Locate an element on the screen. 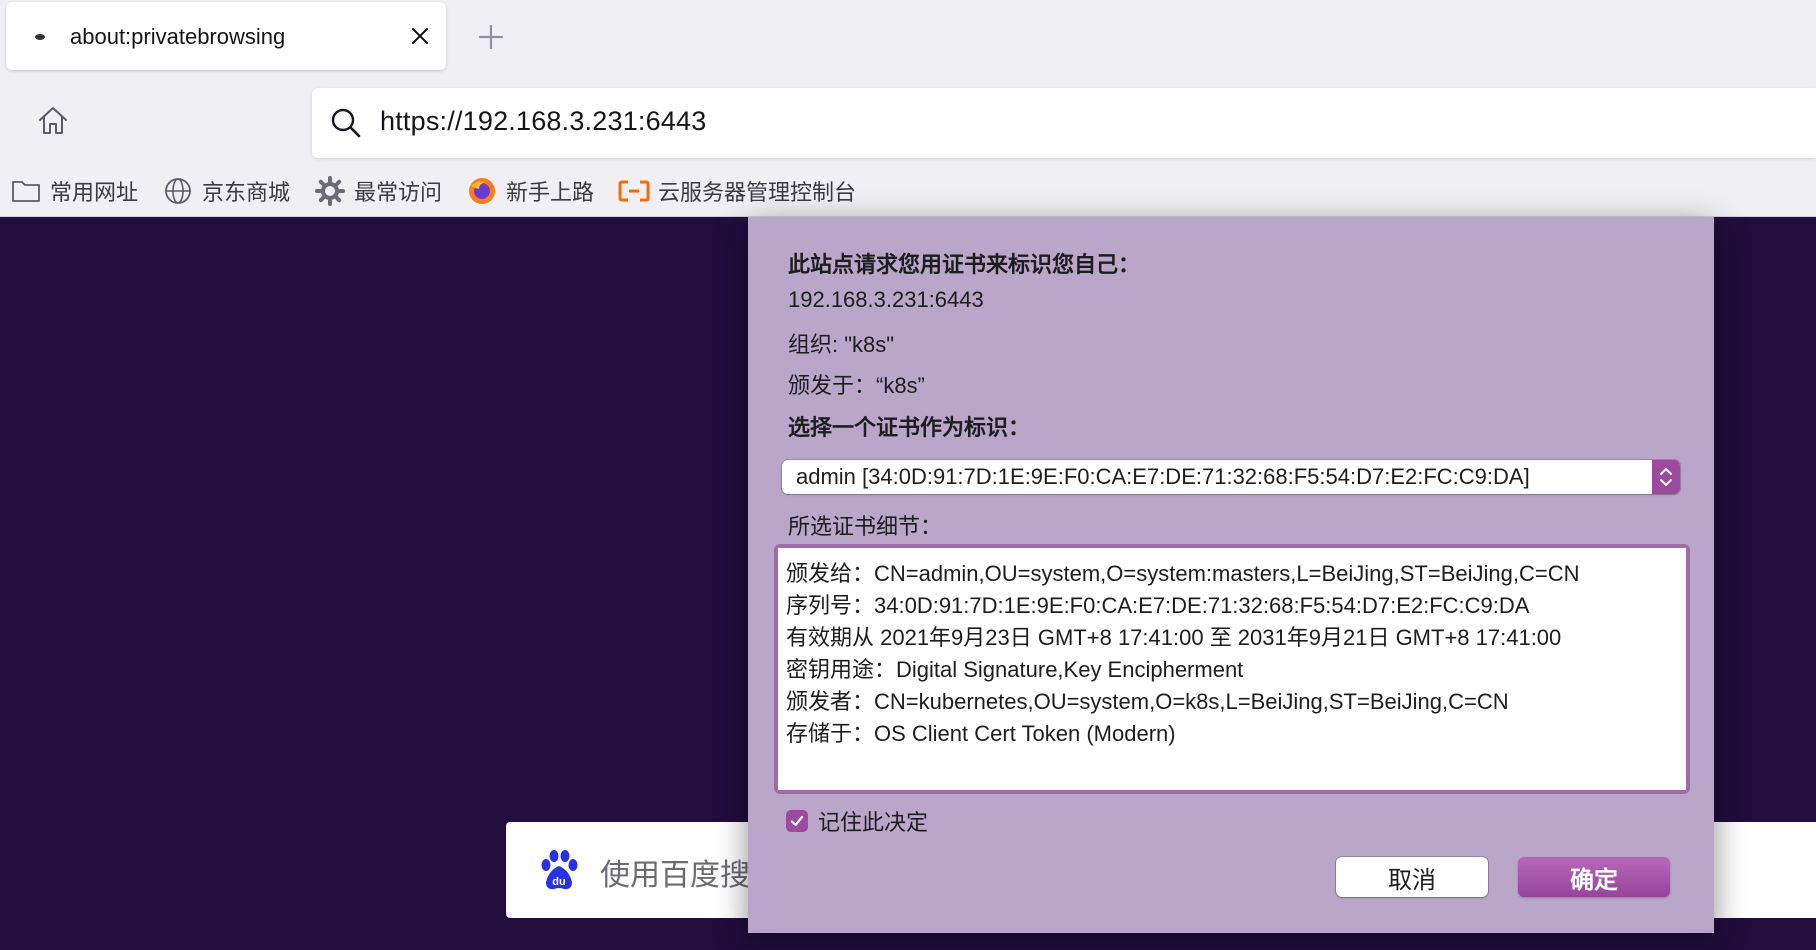  bookmark-label: 常用网址 is located at coordinates (94, 192).